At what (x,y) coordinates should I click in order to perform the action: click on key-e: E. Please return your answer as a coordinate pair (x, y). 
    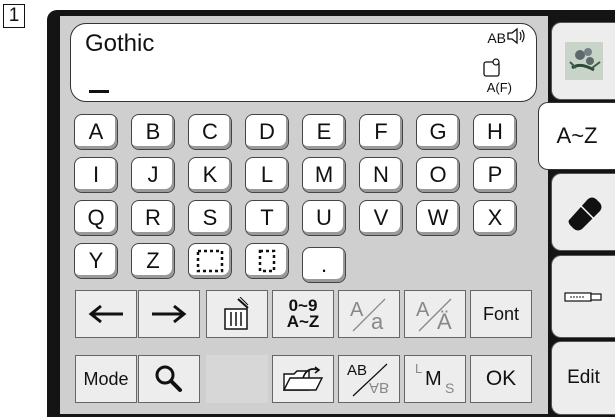
    Looking at the image, I should click on (324, 132).